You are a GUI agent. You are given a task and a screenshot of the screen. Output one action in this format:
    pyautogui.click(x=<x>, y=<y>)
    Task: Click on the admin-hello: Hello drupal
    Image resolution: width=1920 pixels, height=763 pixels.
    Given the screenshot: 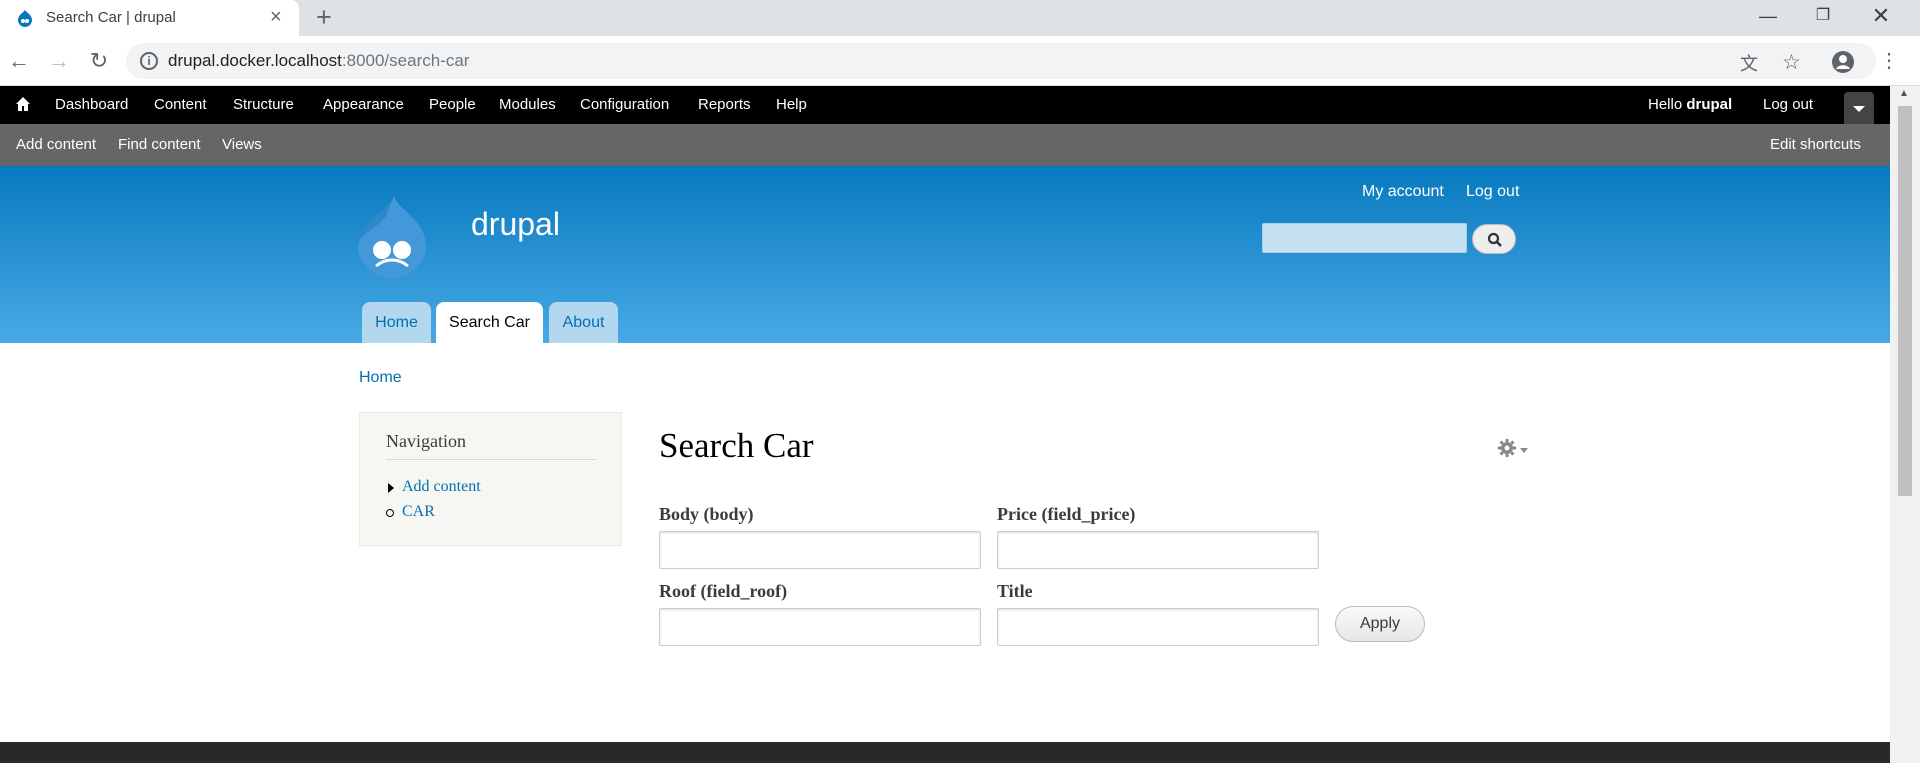 What is the action you would take?
    pyautogui.click(x=1690, y=104)
    